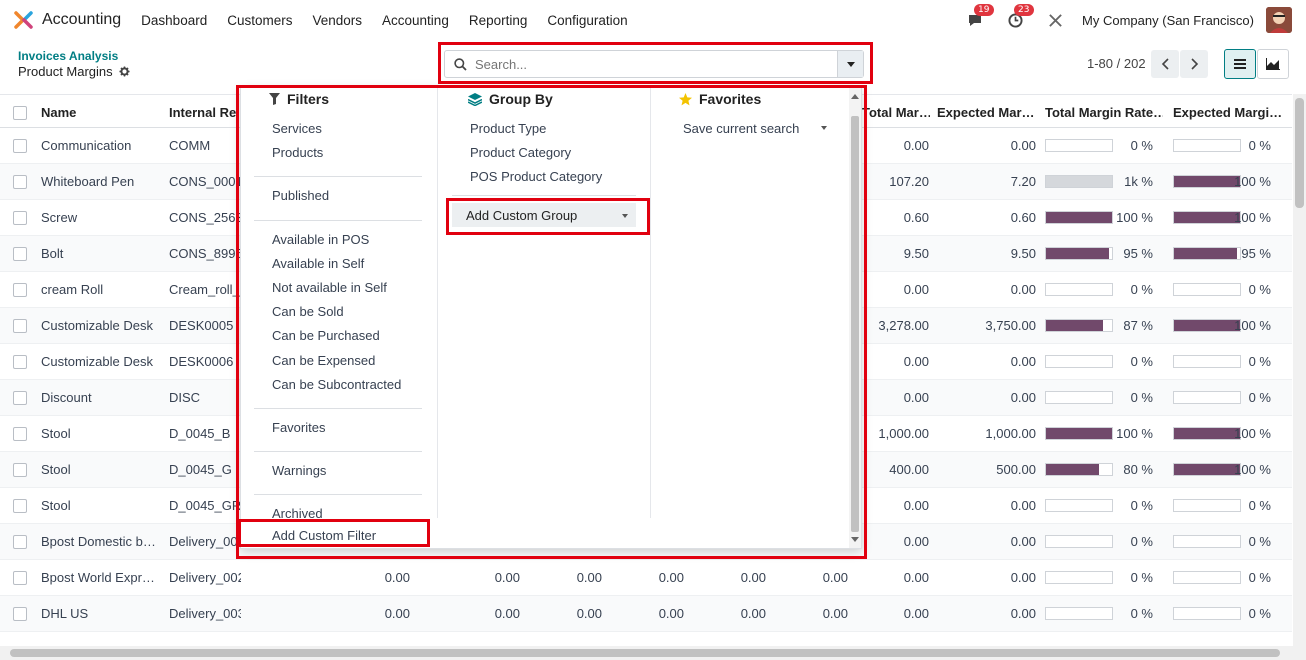 Image resolution: width=1306 pixels, height=660 pixels. I want to click on horizontal-scrollbar, so click(653, 653).